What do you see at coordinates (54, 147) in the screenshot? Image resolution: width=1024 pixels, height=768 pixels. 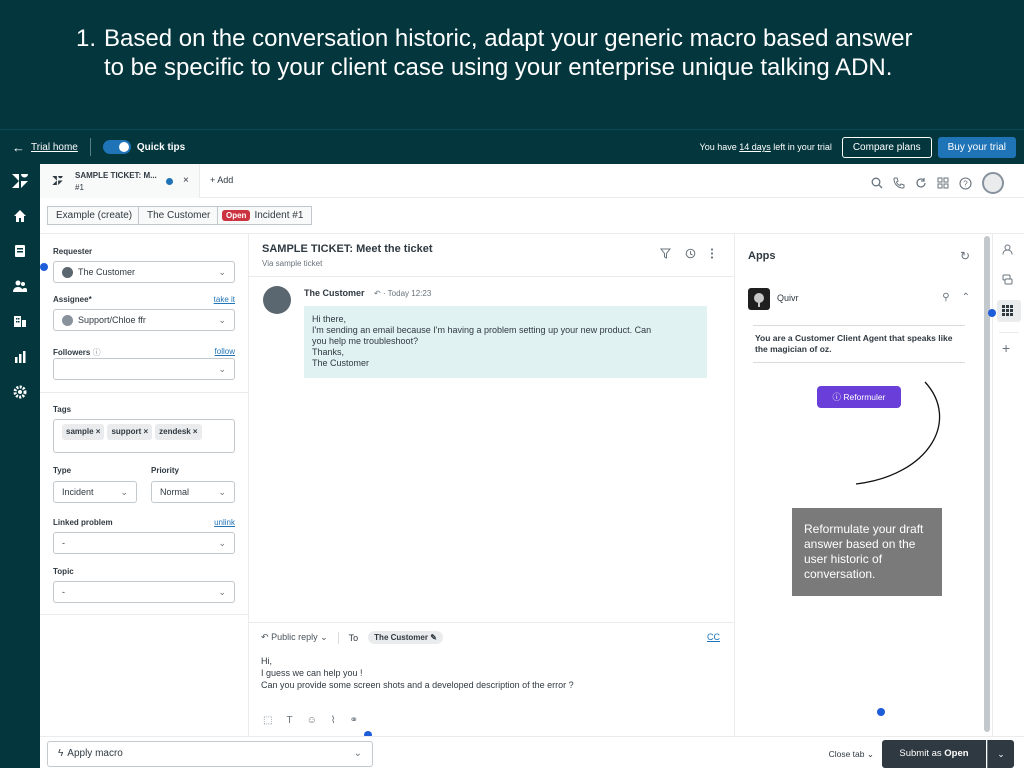 I see `trial-home-link: Trial home` at bounding box center [54, 147].